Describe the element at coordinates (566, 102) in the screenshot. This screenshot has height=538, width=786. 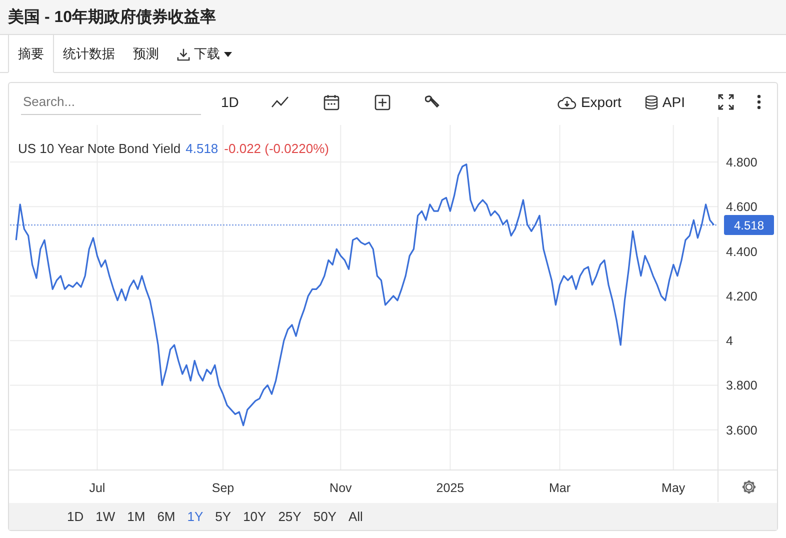
I see `cloud-download-icon` at that location.